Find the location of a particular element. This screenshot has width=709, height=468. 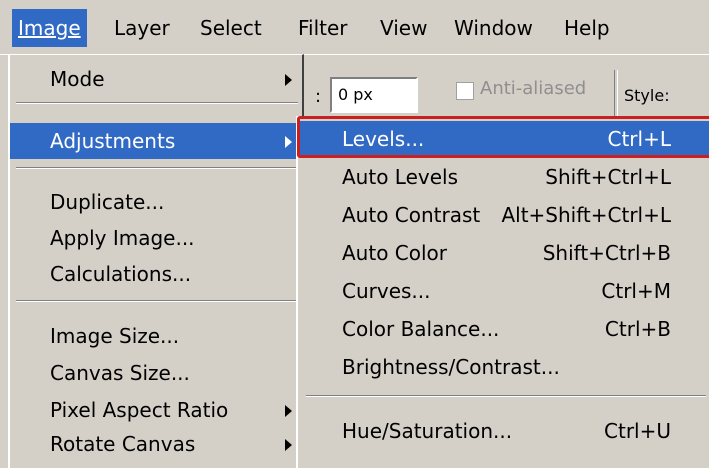

menu-item-shortcut: Ctrl+U is located at coordinates (637, 431).